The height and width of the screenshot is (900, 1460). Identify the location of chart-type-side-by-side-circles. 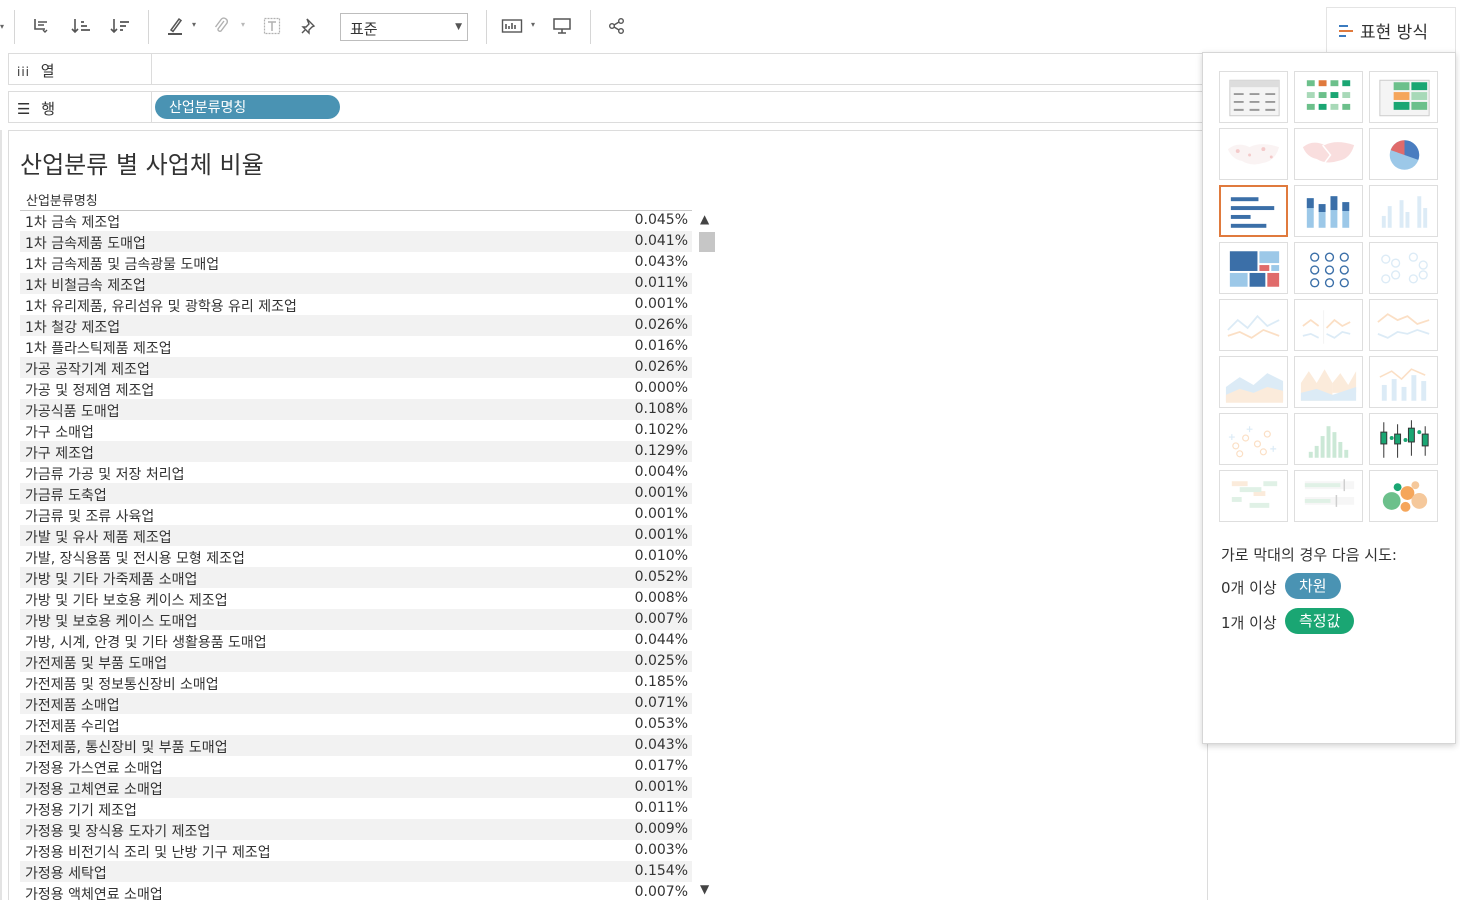
(1403, 268).